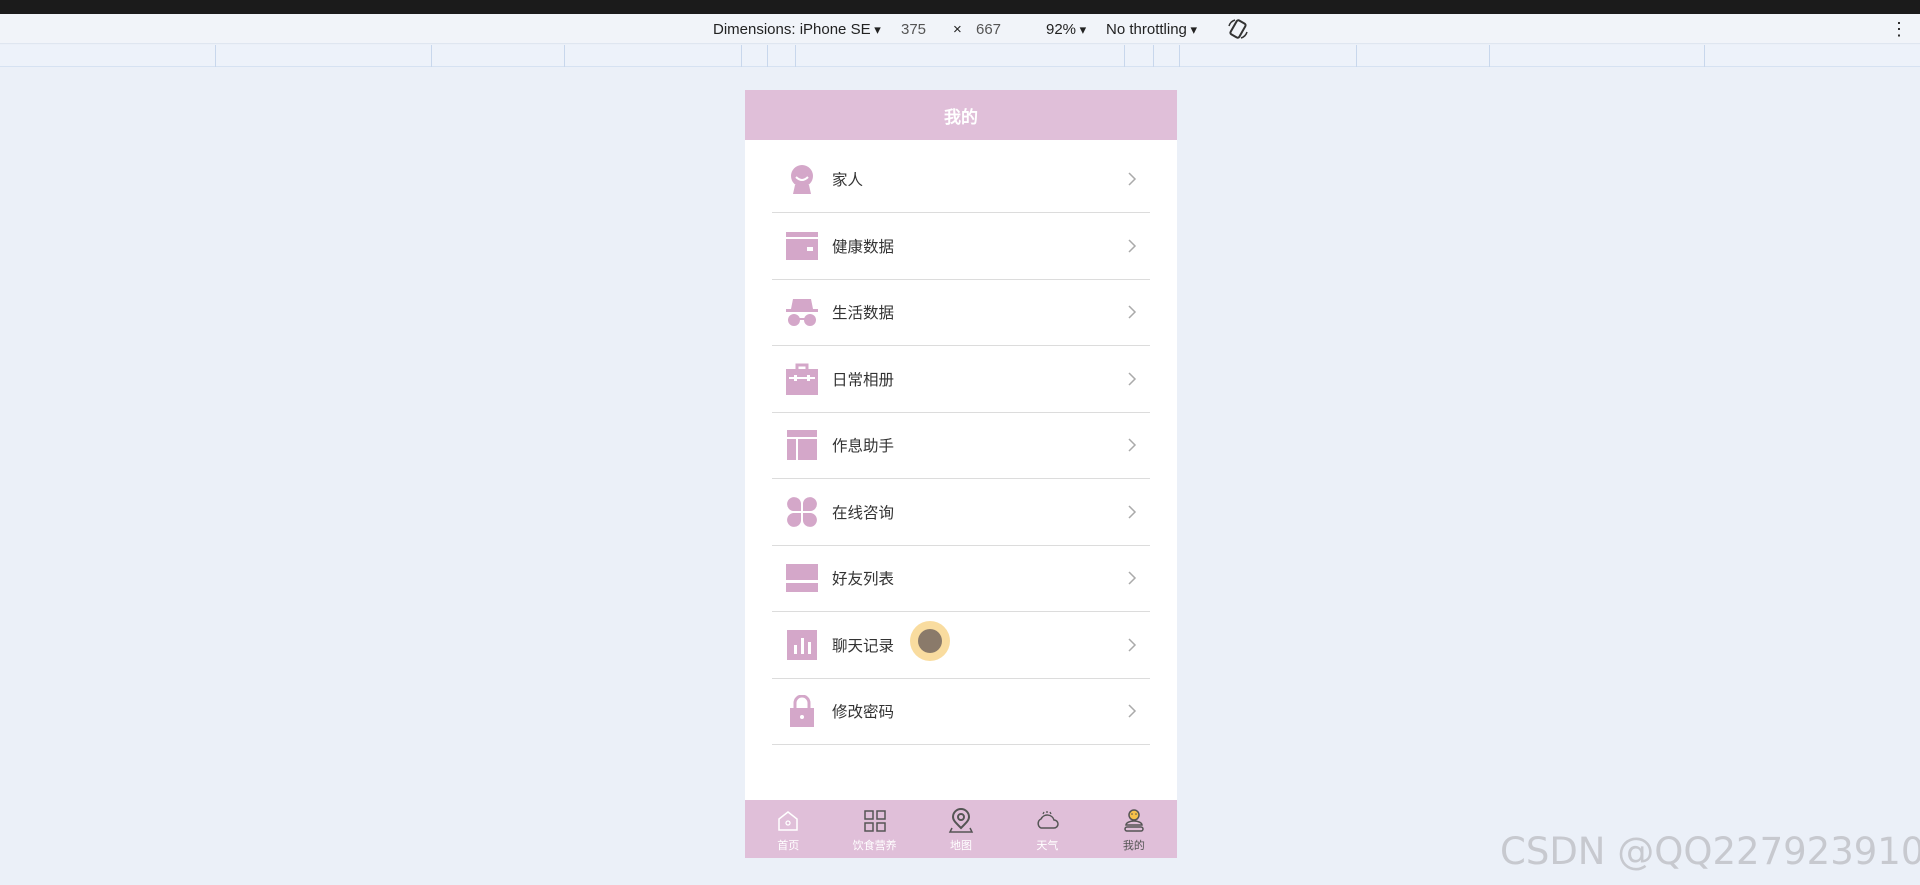  I want to click on tab-diet-nutrition: 饮食营养, so click(874, 829).